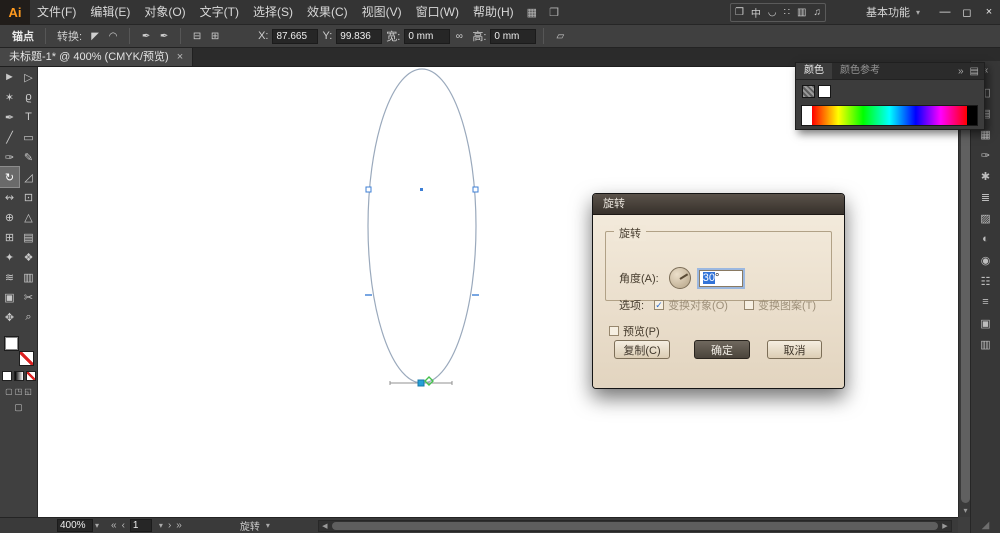 This screenshot has width=1000, height=533. I want to click on menu-view: 视图(V), so click(382, 12).